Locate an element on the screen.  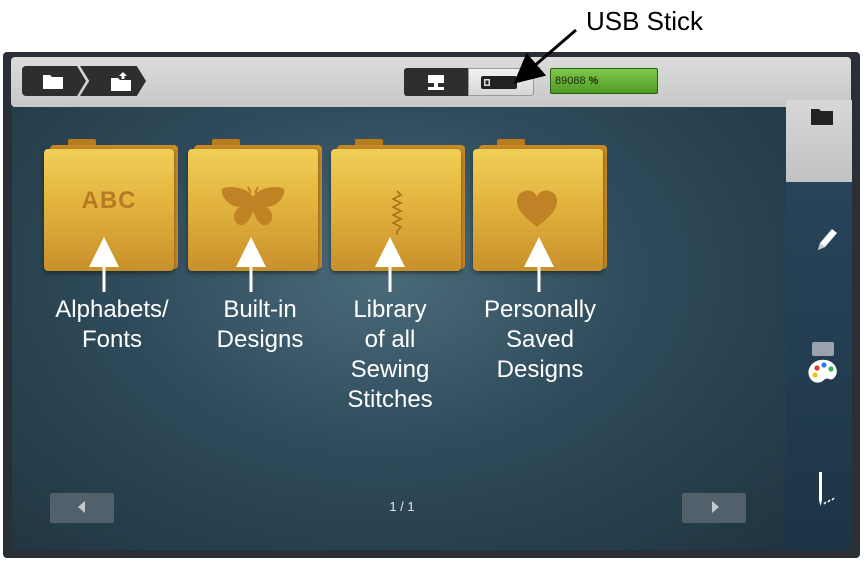
chevron-left-icon is located at coordinates (81, 507).